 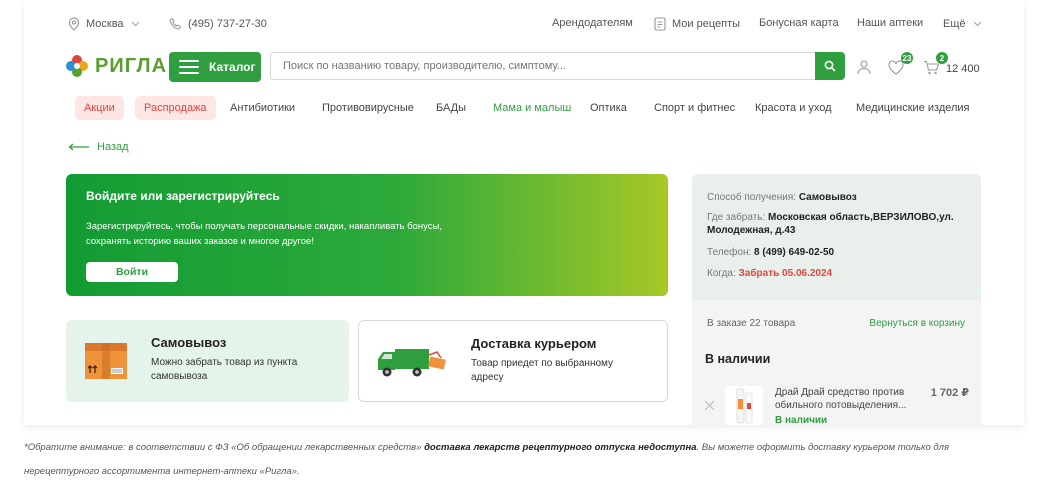 What do you see at coordinates (913, 108) in the screenshot?
I see `nav-item-medical: Медицинские изделия` at bounding box center [913, 108].